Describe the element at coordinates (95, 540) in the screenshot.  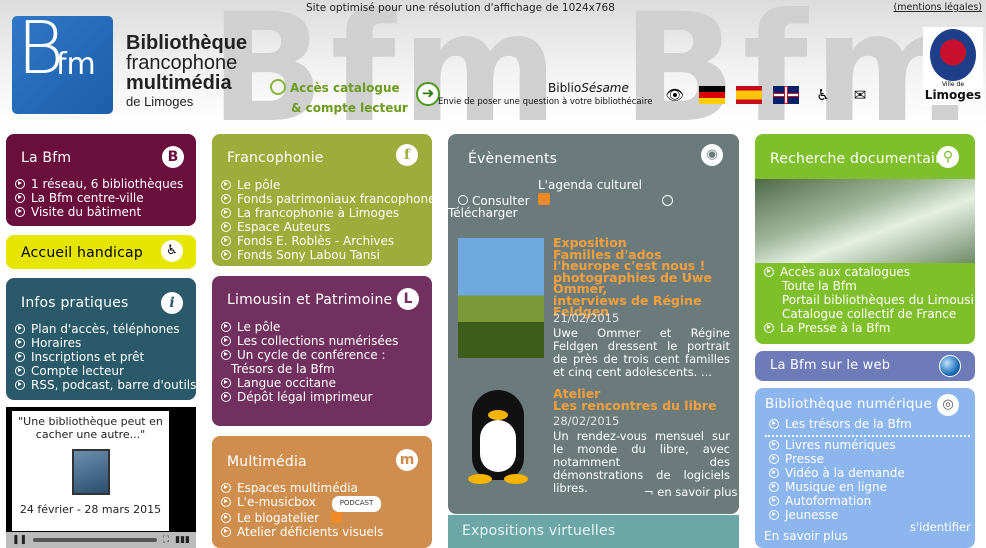
I see `video-scrubber` at that location.